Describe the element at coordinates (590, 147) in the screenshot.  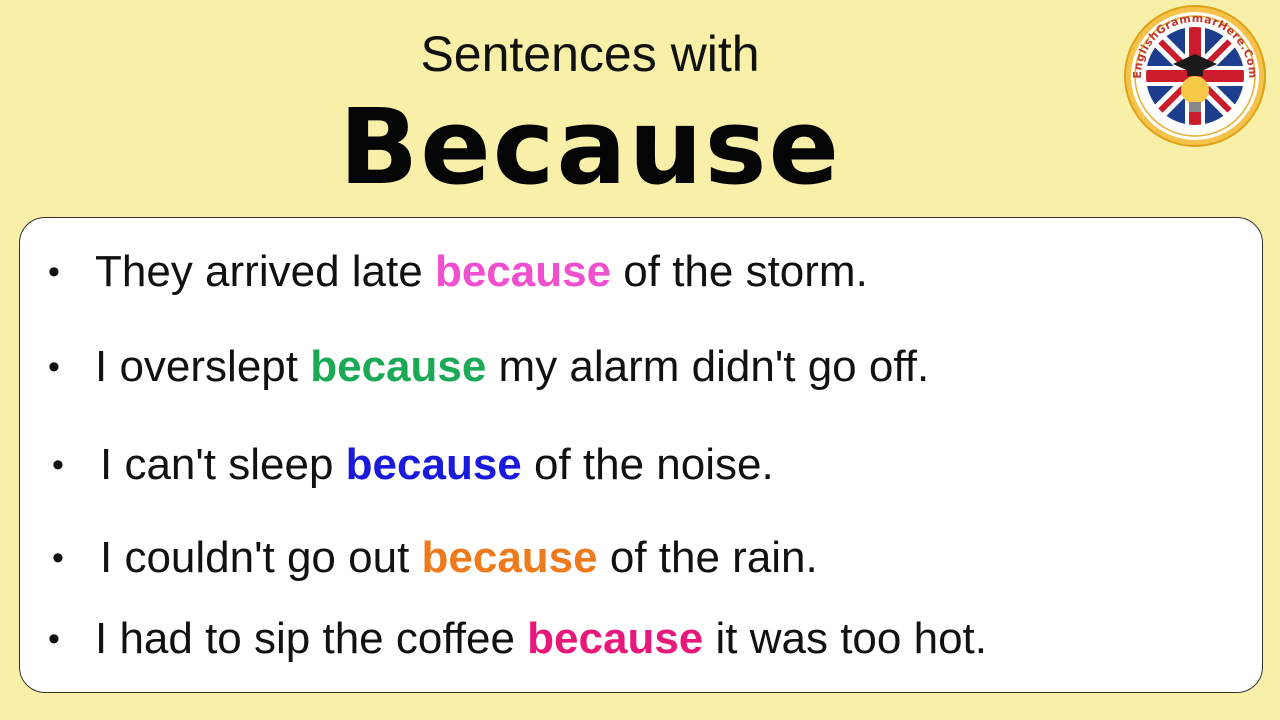
I see `page-title: Because` at that location.